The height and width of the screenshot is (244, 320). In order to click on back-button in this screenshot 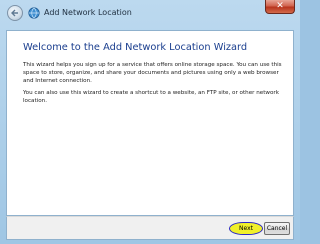, I will do `click(15, 13)`.